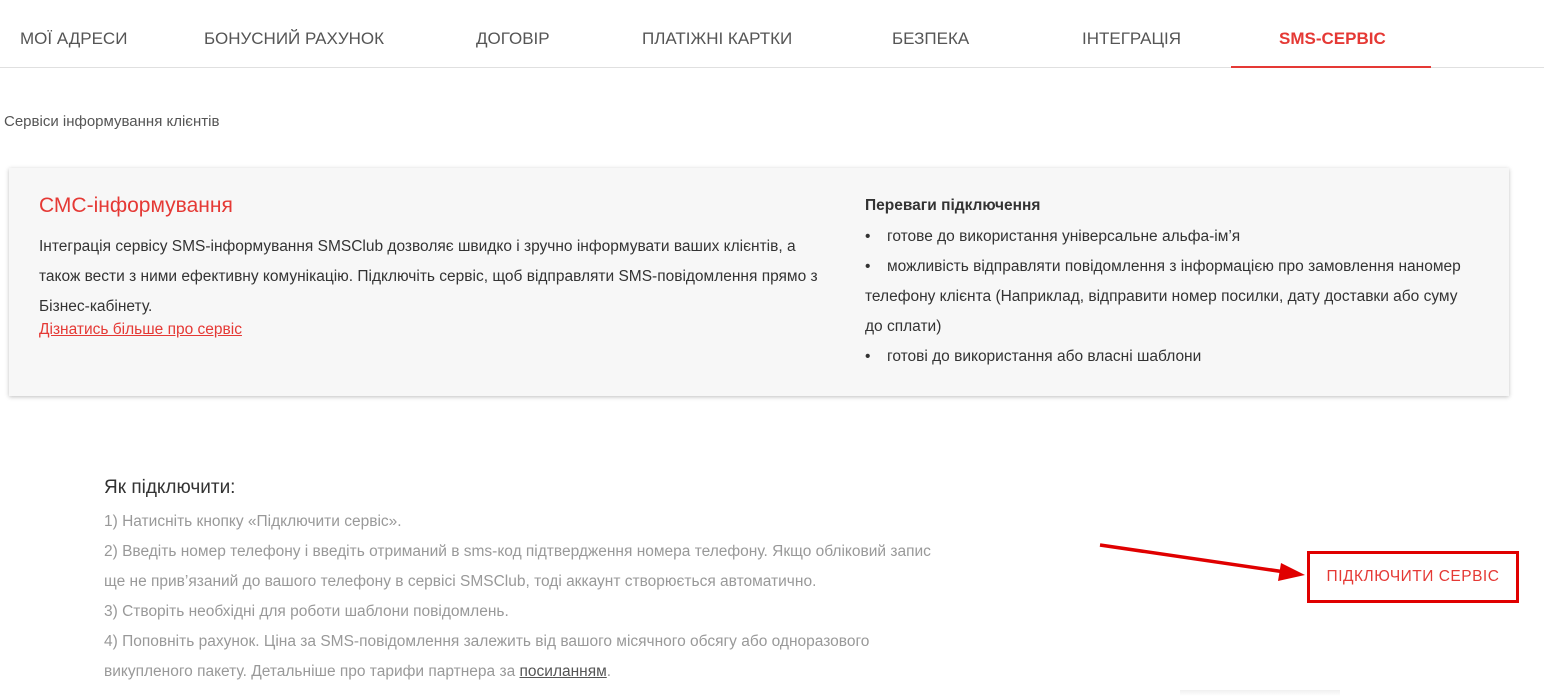 Image resolution: width=1544 pixels, height=696 pixels. What do you see at coordinates (294, 34) in the screenshot?
I see `tab-bonus-account: БОНУСНИЙ РАХУНОК` at bounding box center [294, 34].